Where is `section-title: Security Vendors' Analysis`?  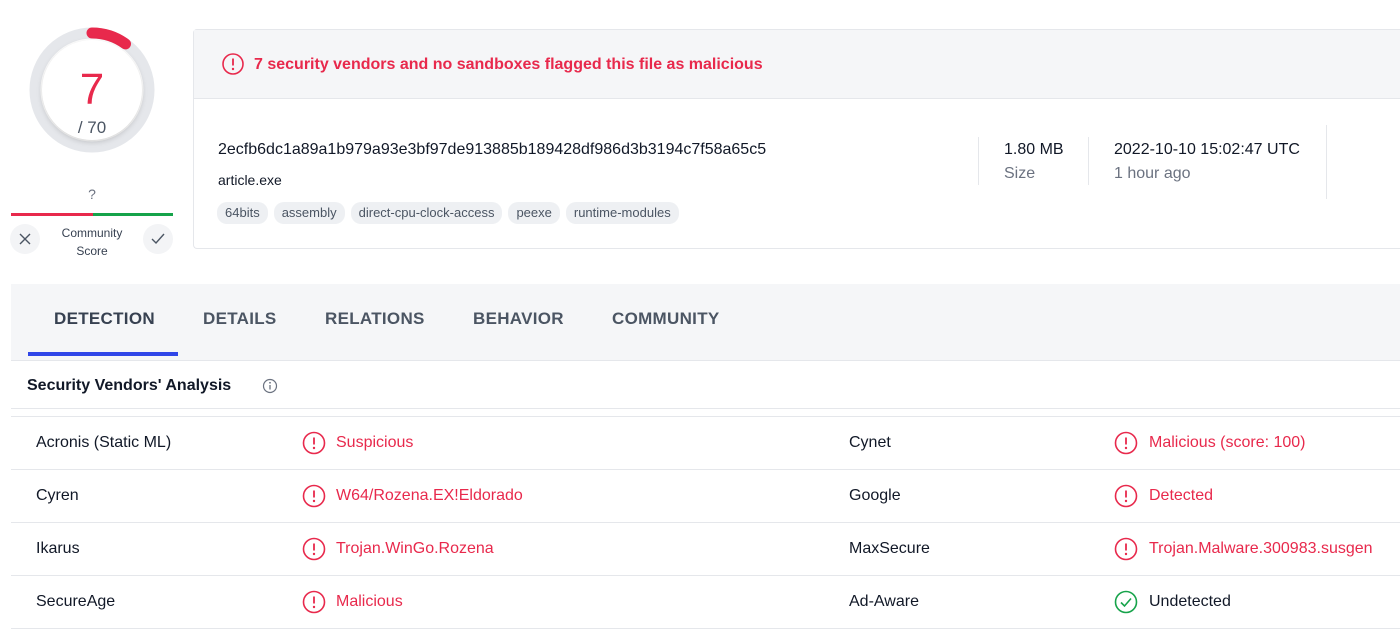 section-title: Security Vendors' Analysis is located at coordinates (129, 385).